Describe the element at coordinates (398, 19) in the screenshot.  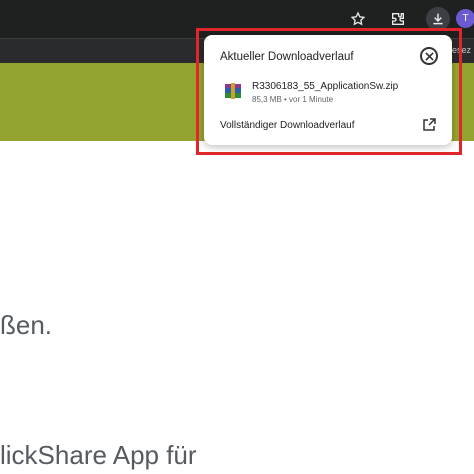
I see `extensions-icon` at that location.